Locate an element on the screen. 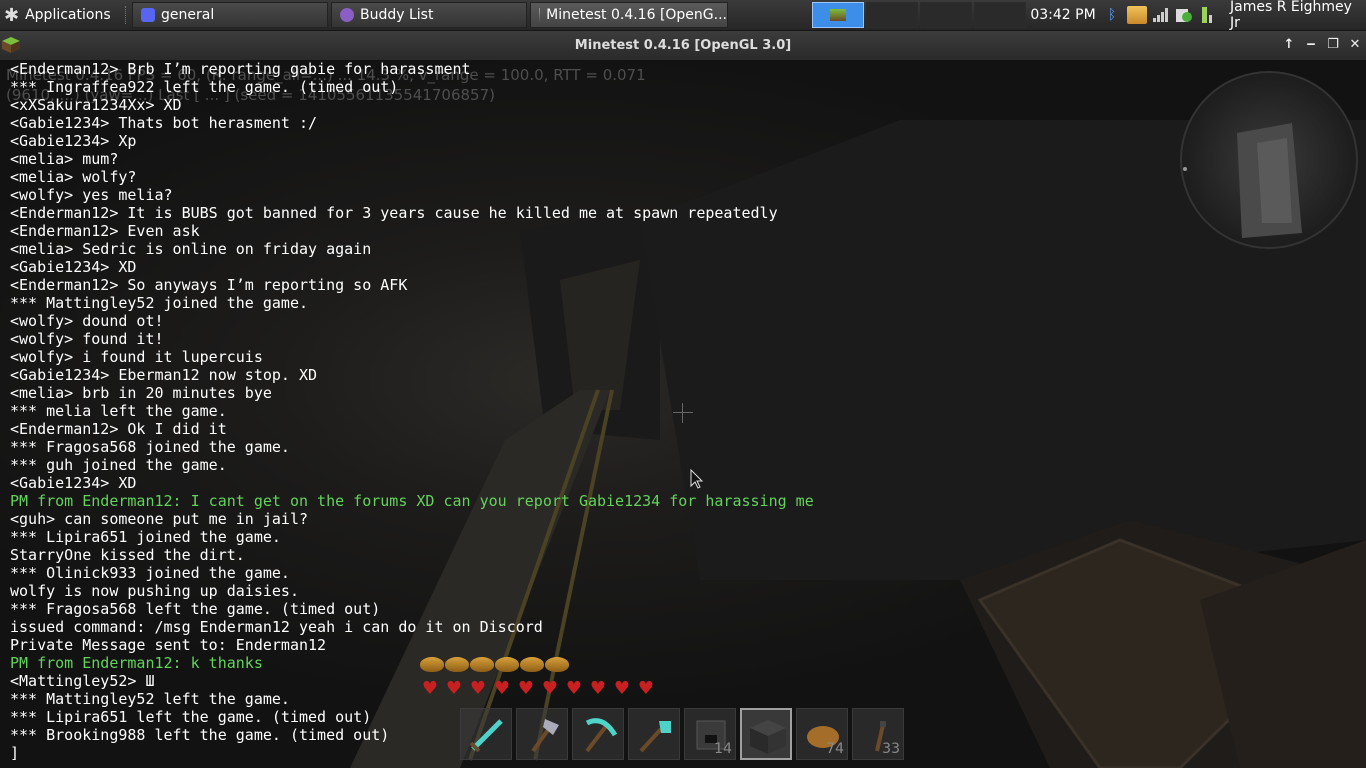 This screenshot has width=1366, height=768. item-count: 74 is located at coordinates (835, 749).